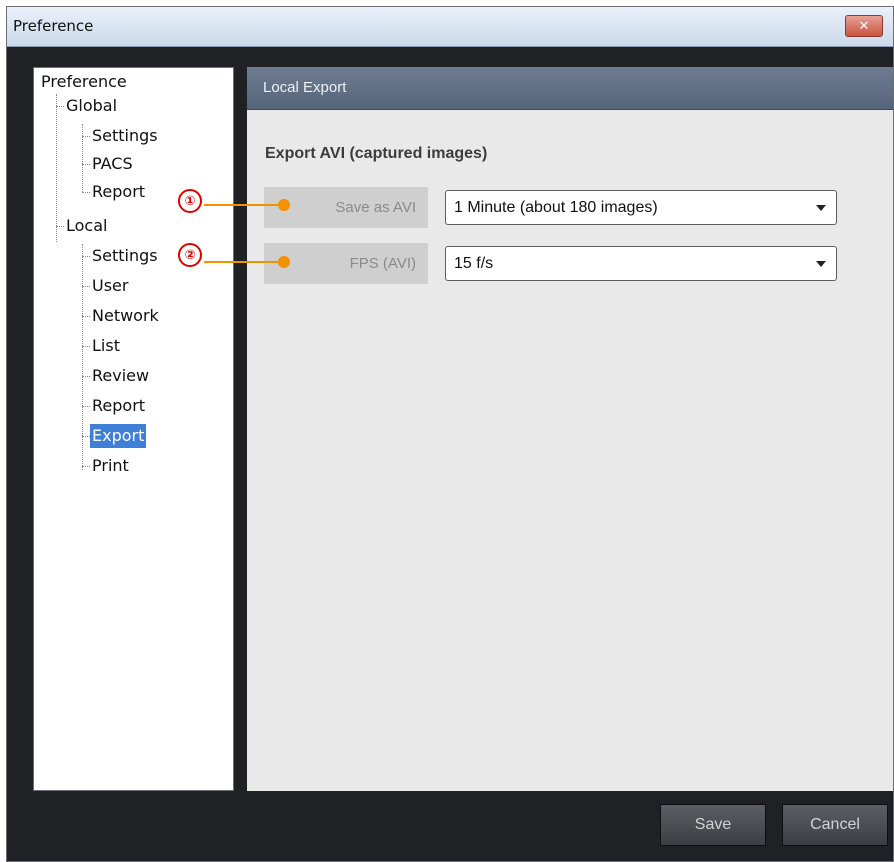 The image size is (894, 862). What do you see at coordinates (91, 106) in the screenshot?
I see `tree-item-global: Global` at bounding box center [91, 106].